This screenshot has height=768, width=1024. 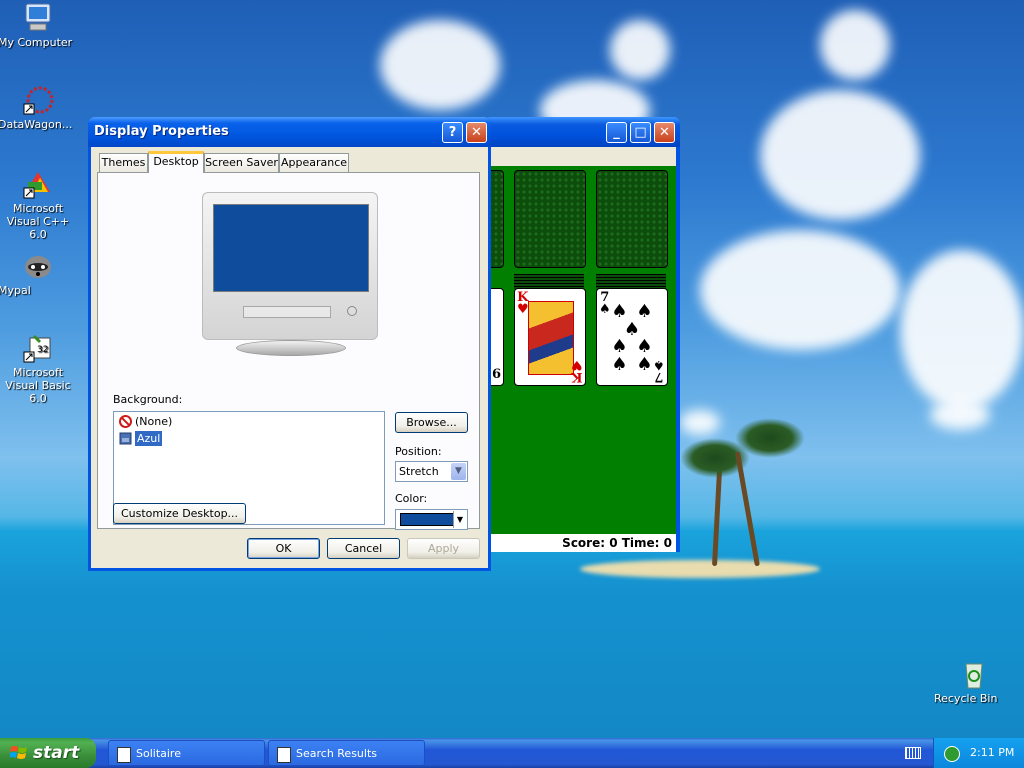 I want to click on solitaire-menu-bar, so click(x=582, y=156).